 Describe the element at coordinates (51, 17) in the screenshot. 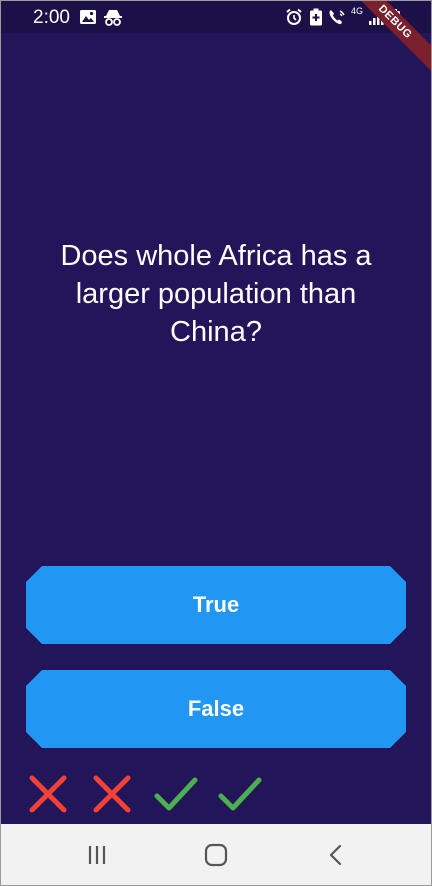

I see `status-time: 2:00` at that location.